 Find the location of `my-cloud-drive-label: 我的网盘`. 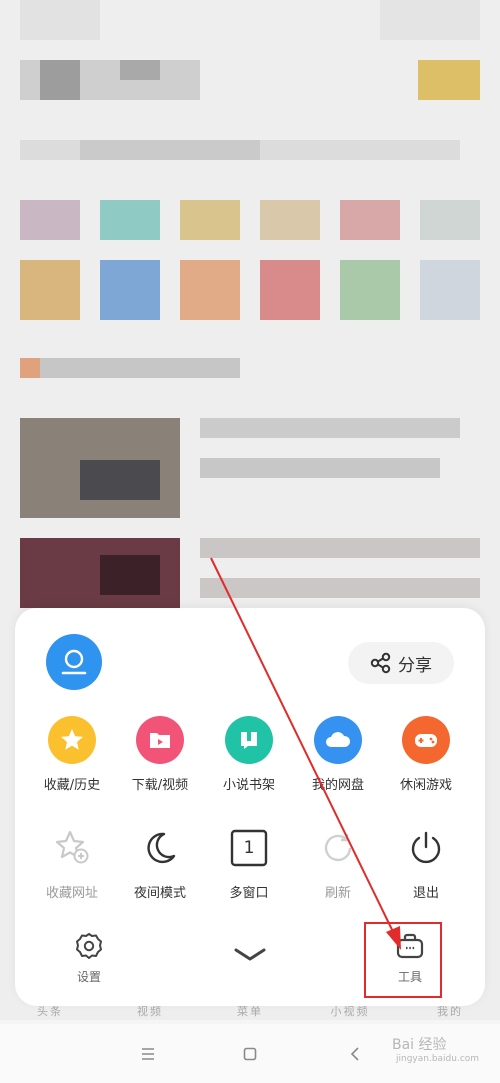

my-cloud-drive-label: 我的网盘 is located at coordinates (337, 785).